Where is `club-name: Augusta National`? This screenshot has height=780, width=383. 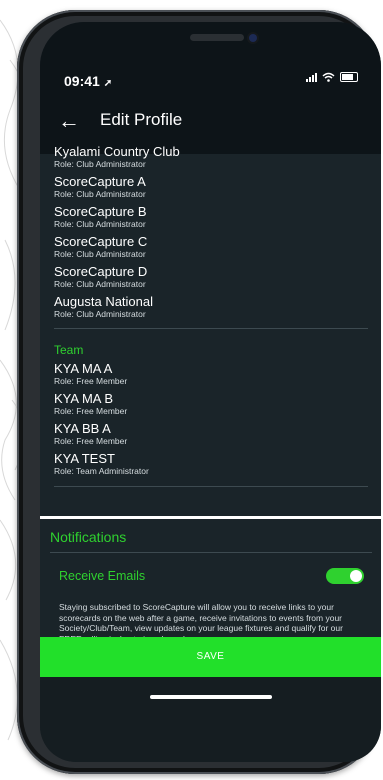
club-name: Augusta National is located at coordinates (104, 301).